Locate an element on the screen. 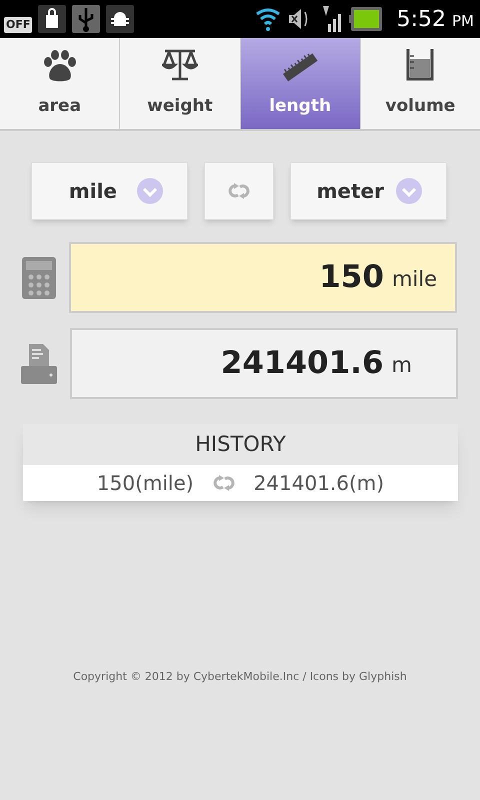 The height and width of the screenshot is (800, 480). calculator-icon is located at coordinates (39, 277).